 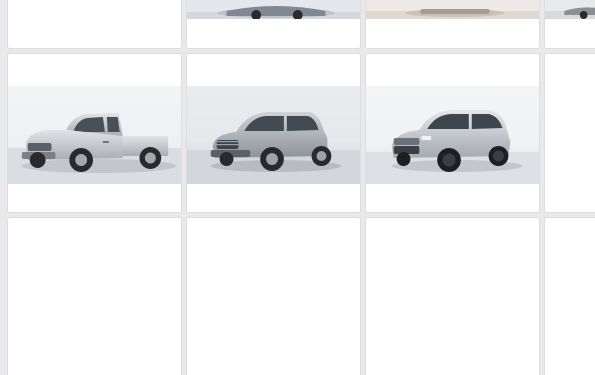 I want to click on compact-suv-photo, so click(x=273, y=135).